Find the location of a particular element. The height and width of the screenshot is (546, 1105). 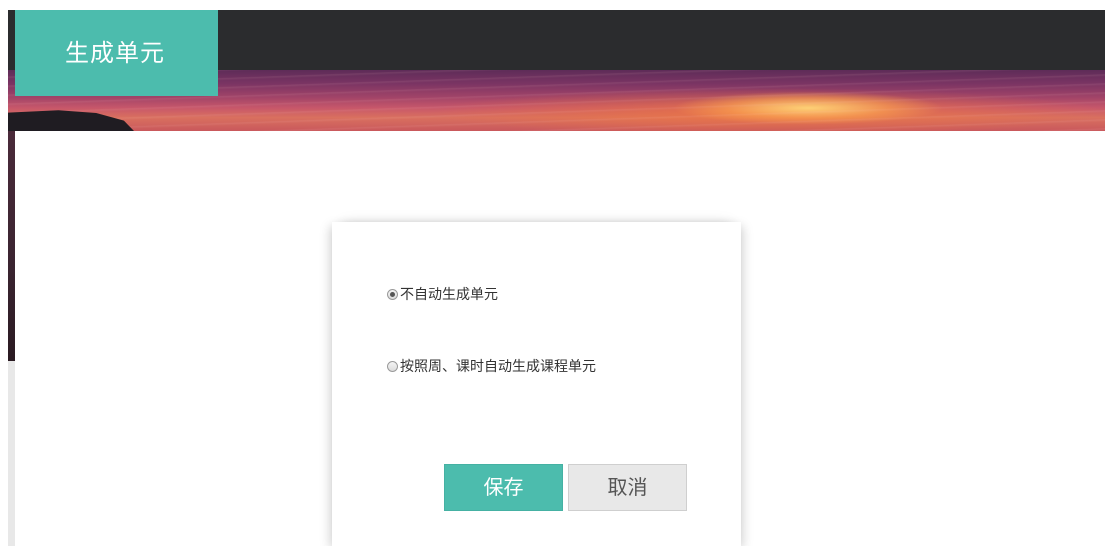

option-no-auto-generate: 不自动生成单元 is located at coordinates (442, 294).